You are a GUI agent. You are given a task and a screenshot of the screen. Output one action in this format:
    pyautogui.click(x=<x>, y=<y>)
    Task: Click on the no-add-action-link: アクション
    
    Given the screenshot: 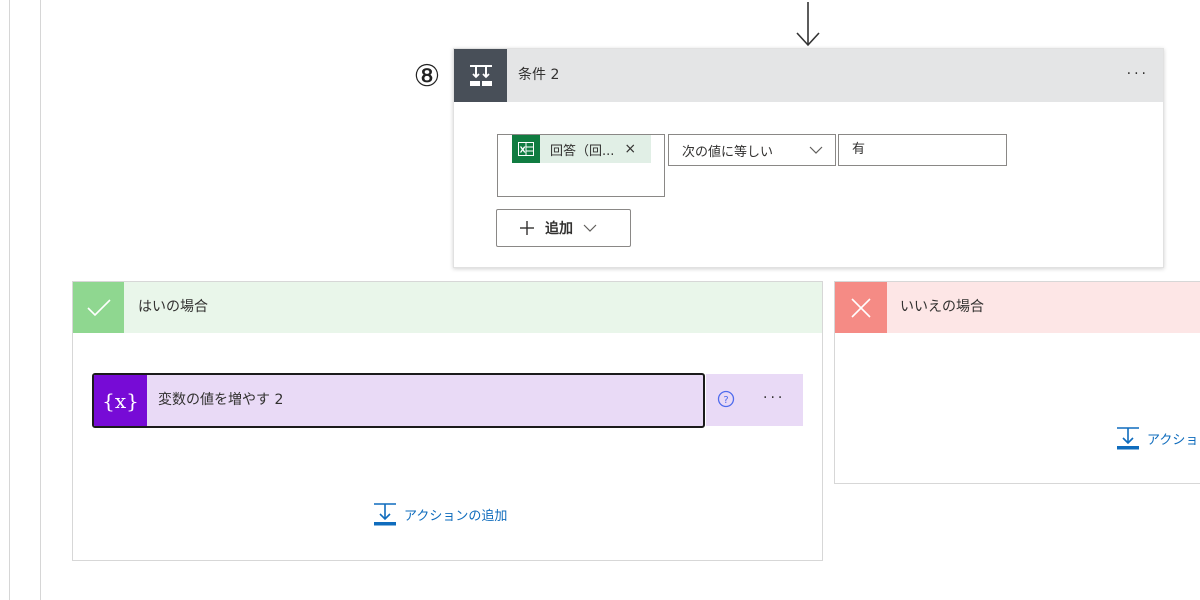 What is the action you would take?
    pyautogui.click(x=1158, y=438)
    